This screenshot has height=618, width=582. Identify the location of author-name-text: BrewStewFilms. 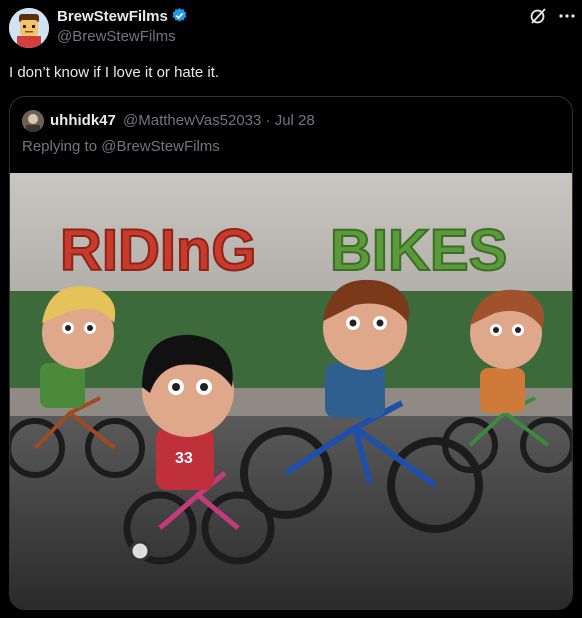
(112, 16).